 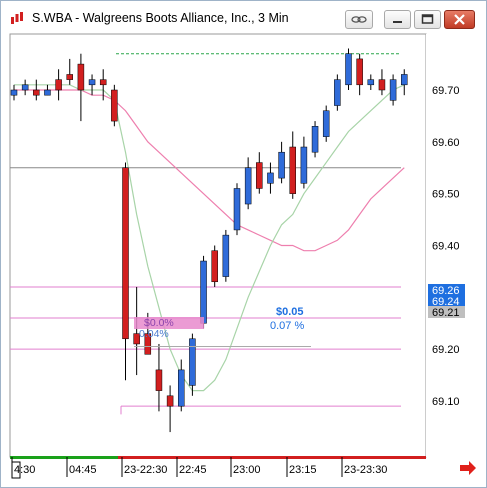 What do you see at coordinates (290, 312) in the screenshot?
I see `order-pl-label: $0.05` at bounding box center [290, 312].